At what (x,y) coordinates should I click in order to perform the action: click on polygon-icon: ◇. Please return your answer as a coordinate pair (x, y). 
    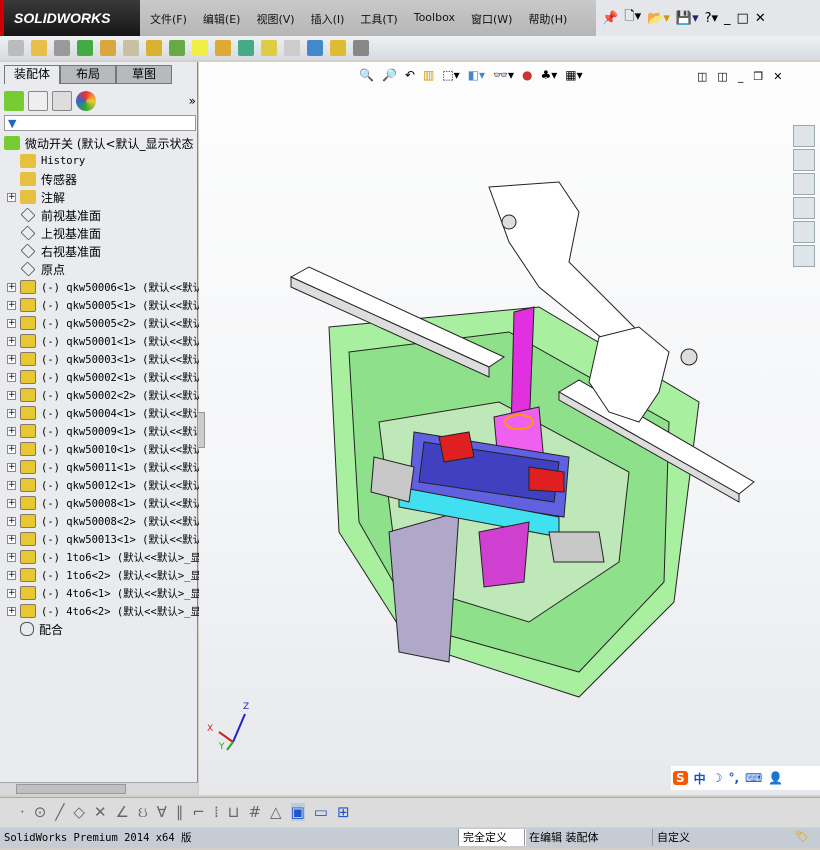
    Looking at the image, I should click on (79, 812).